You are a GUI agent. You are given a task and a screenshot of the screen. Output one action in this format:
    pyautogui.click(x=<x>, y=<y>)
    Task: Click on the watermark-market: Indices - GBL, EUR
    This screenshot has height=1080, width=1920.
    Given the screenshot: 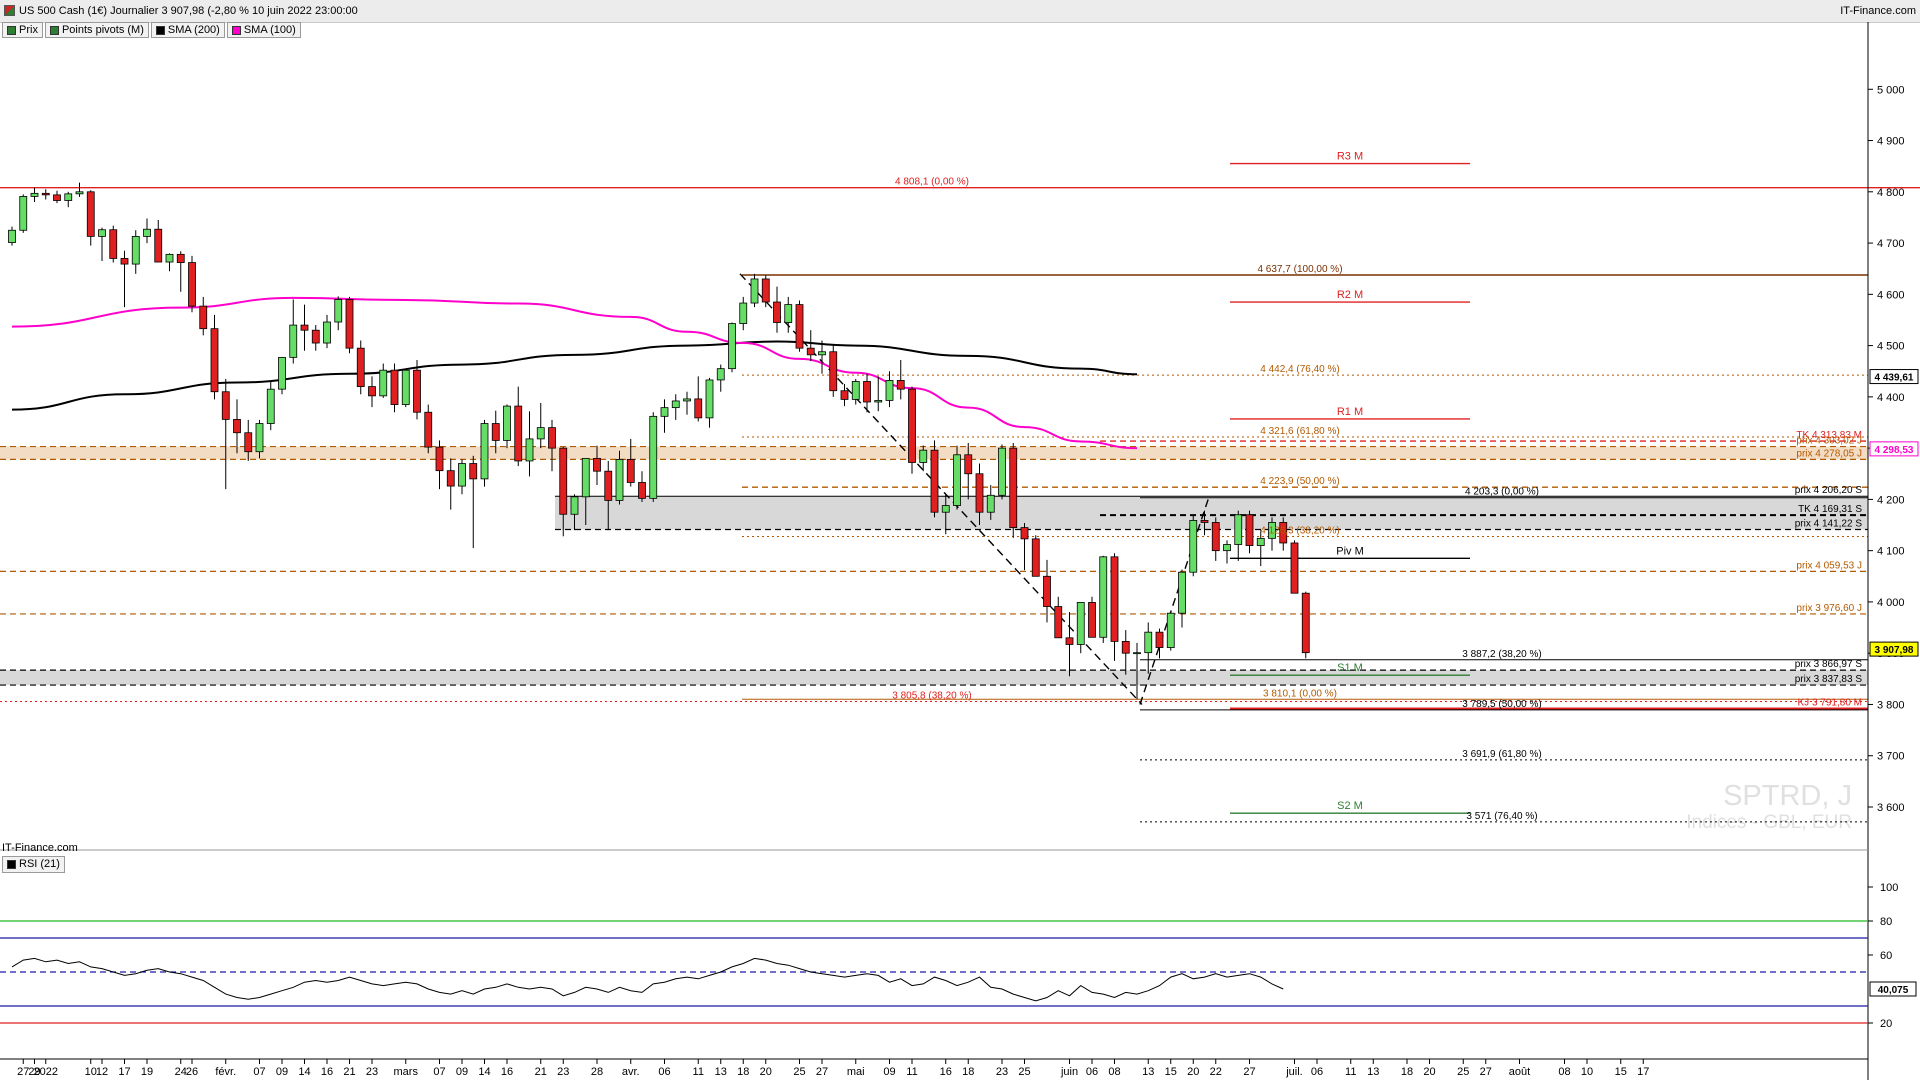 What is the action you would take?
    pyautogui.click(x=1769, y=822)
    